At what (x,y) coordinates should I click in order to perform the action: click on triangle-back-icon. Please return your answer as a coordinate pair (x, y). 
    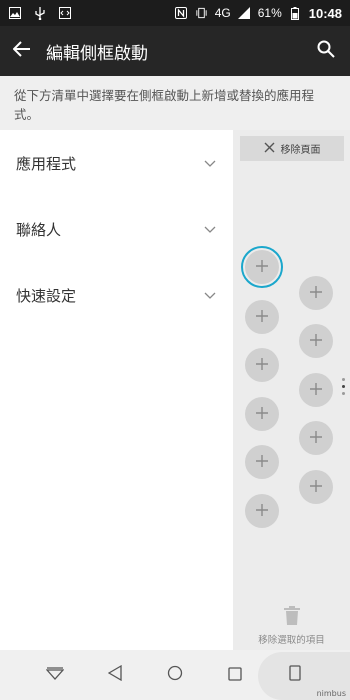
    Looking at the image, I should click on (114, 674).